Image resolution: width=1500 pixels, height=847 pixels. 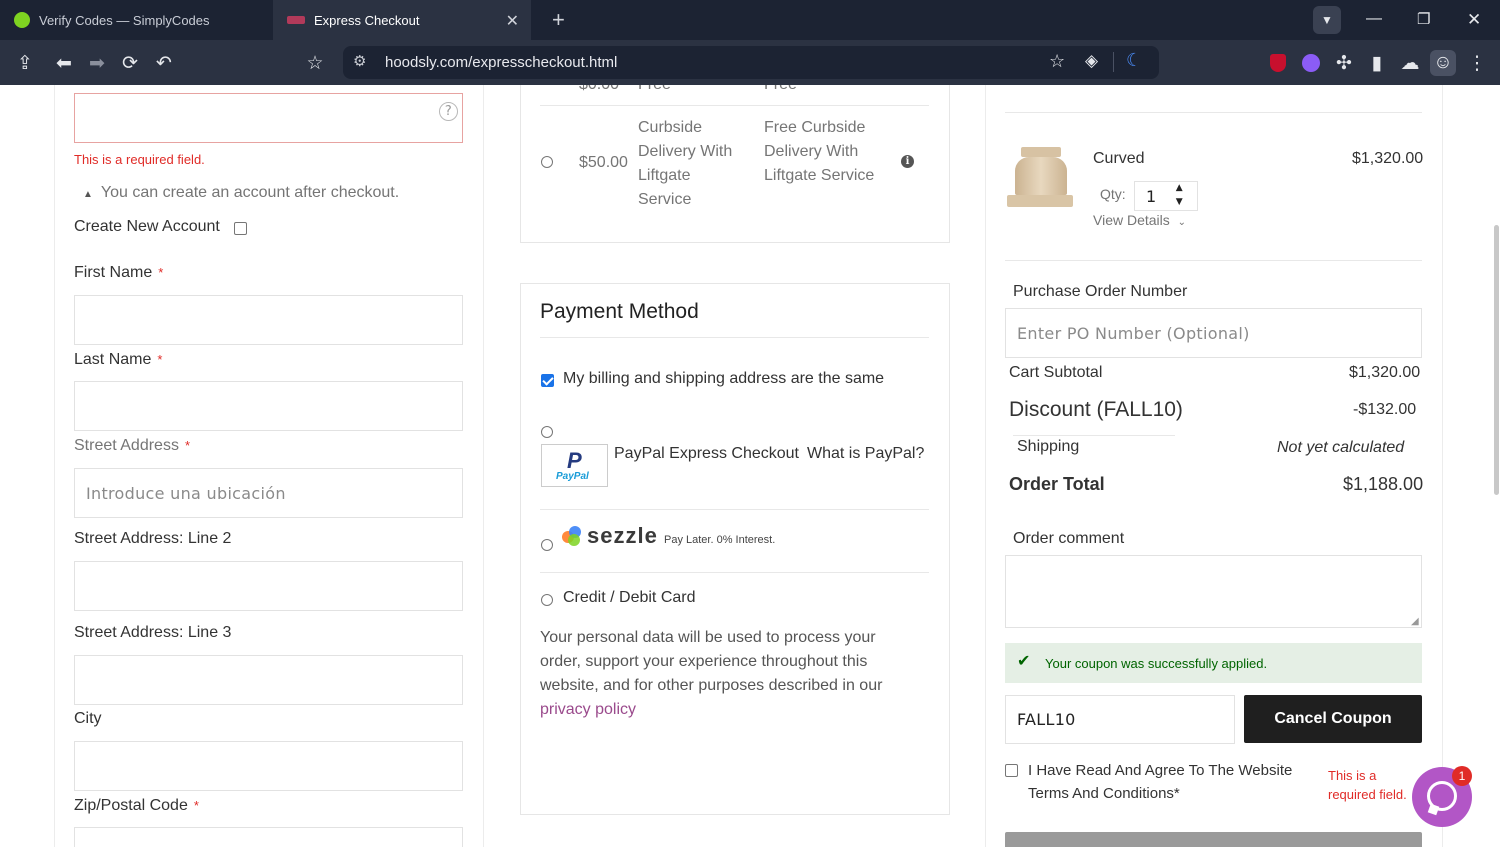 I want to click on close-window-icon: ✕, so click(x=1474, y=20).